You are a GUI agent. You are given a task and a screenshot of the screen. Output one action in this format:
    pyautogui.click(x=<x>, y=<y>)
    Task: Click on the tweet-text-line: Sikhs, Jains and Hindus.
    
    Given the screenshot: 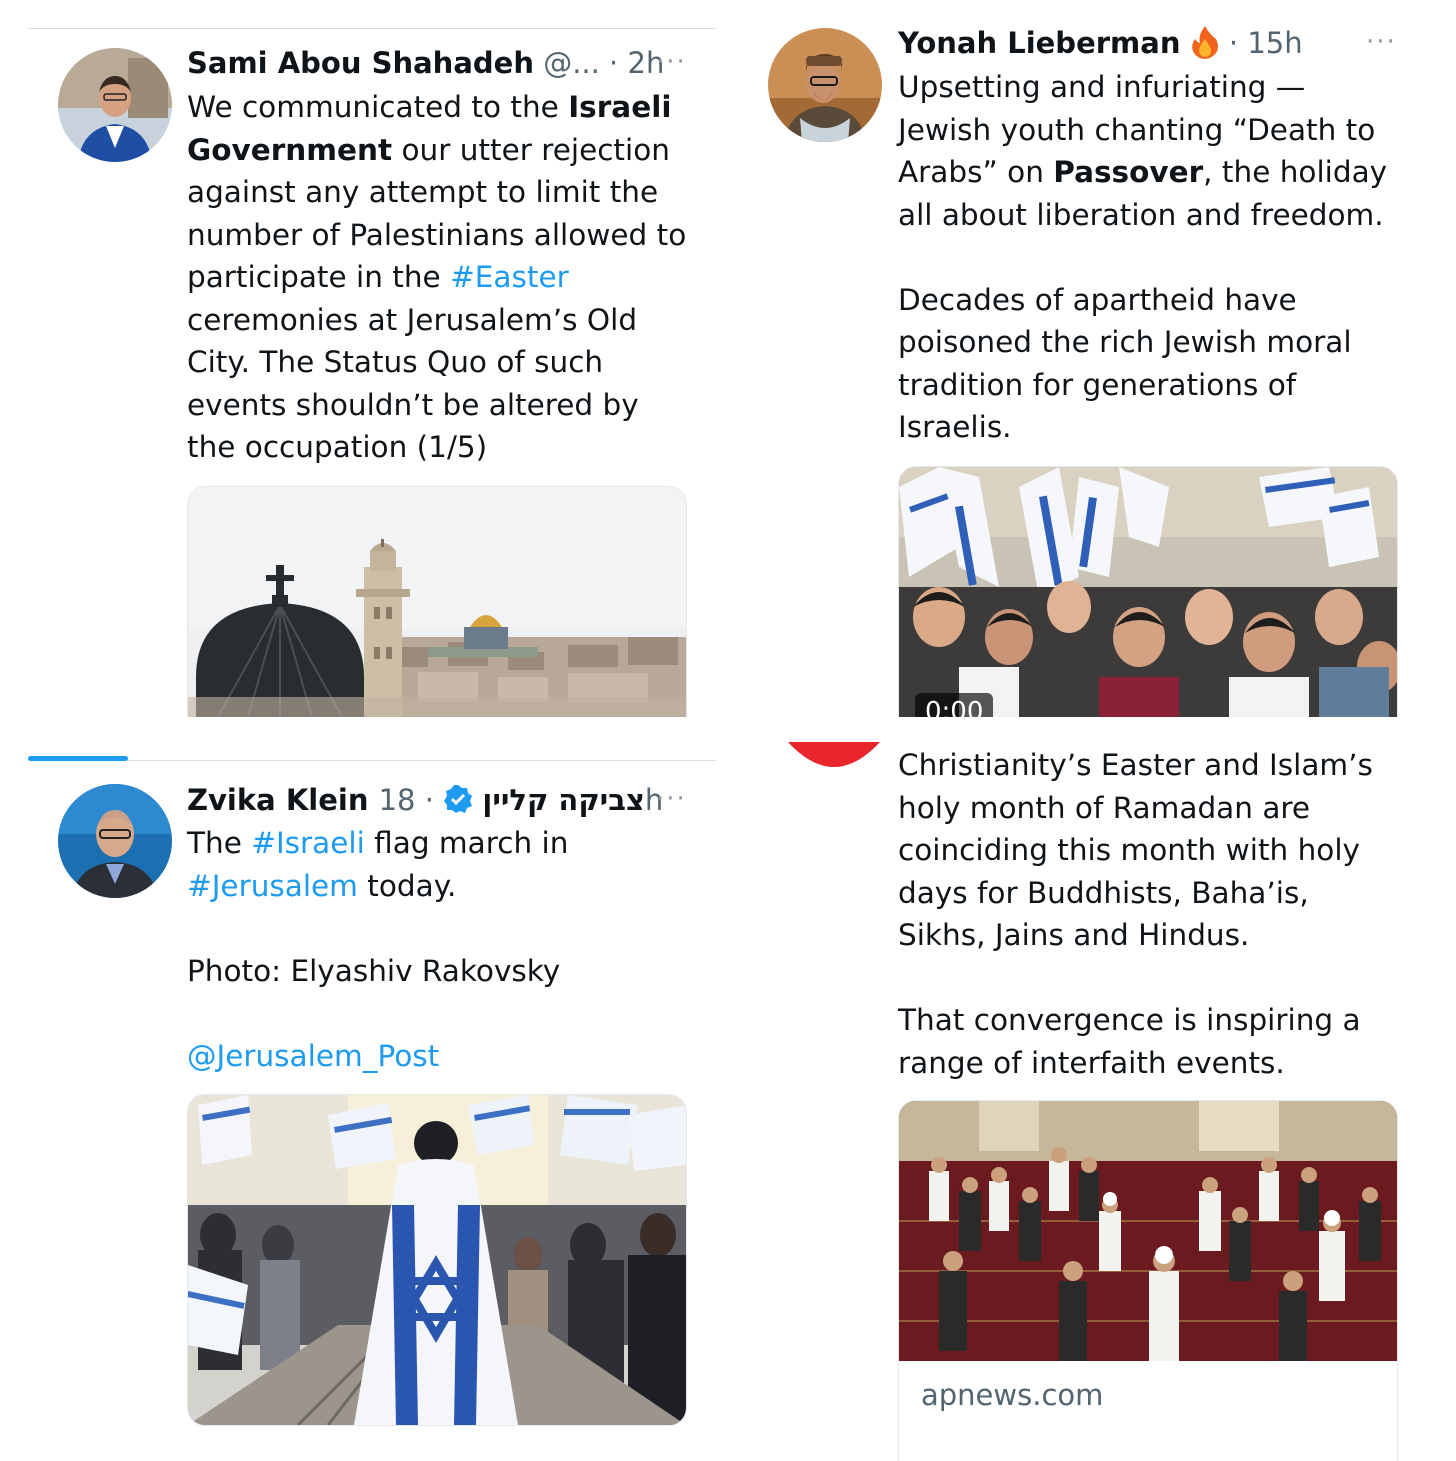 What is the action you would take?
    pyautogui.click(x=1135, y=935)
    